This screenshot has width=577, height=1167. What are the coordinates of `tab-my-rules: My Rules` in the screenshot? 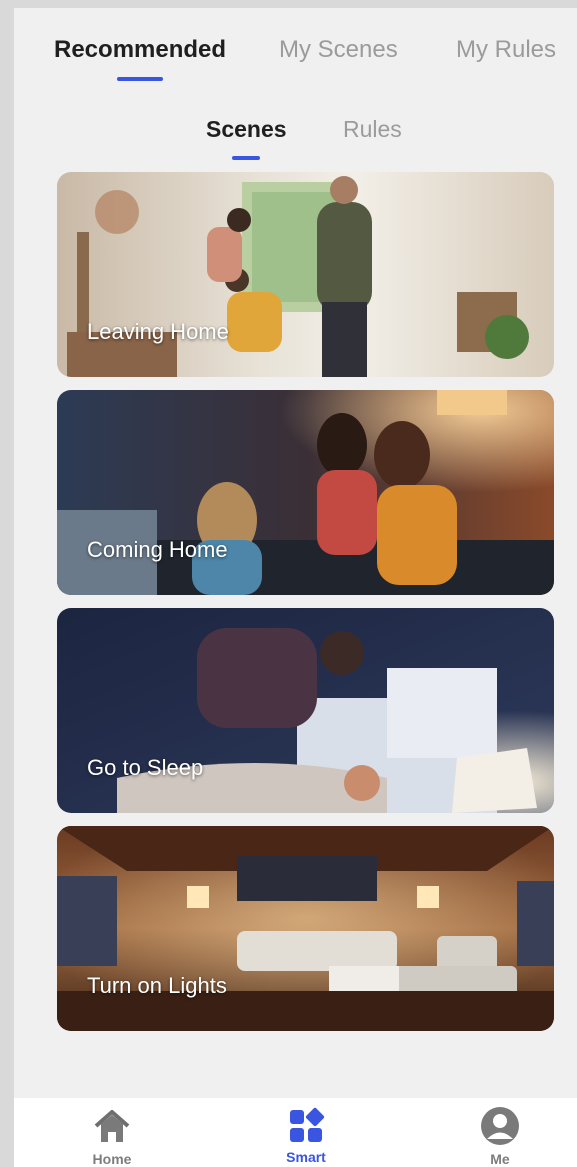 It's located at (506, 50).